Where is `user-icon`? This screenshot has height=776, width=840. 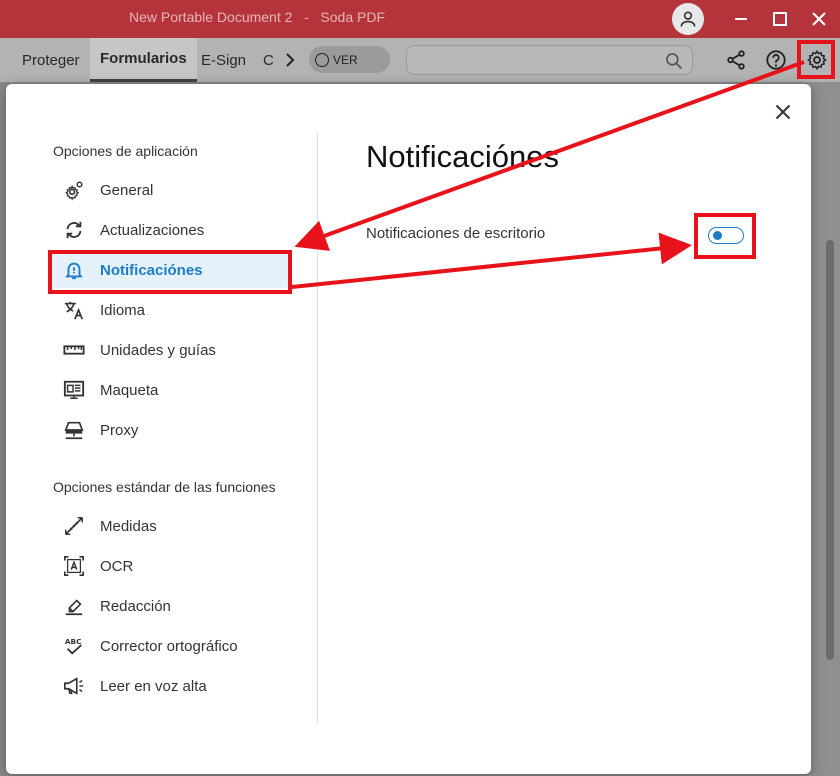 user-icon is located at coordinates (688, 19).